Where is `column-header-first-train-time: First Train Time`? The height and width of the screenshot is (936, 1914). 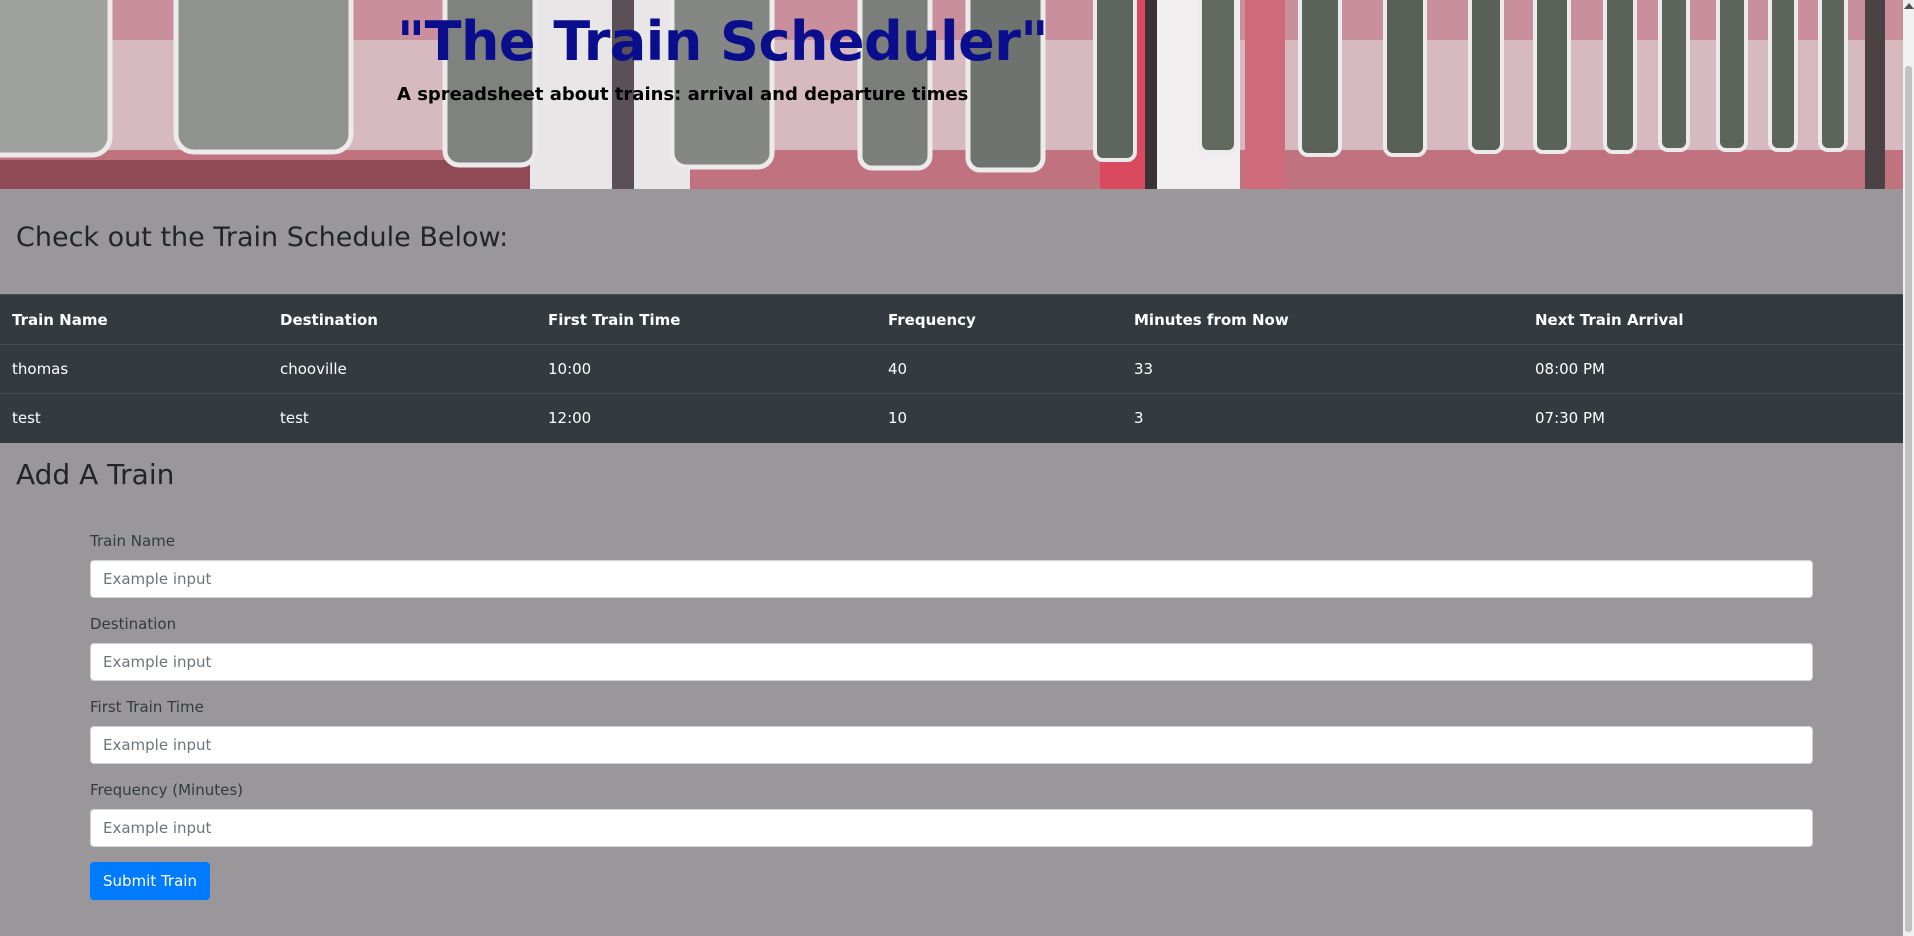
column-header-first-train-time: First Train Time is located at coordinates (706, 319).